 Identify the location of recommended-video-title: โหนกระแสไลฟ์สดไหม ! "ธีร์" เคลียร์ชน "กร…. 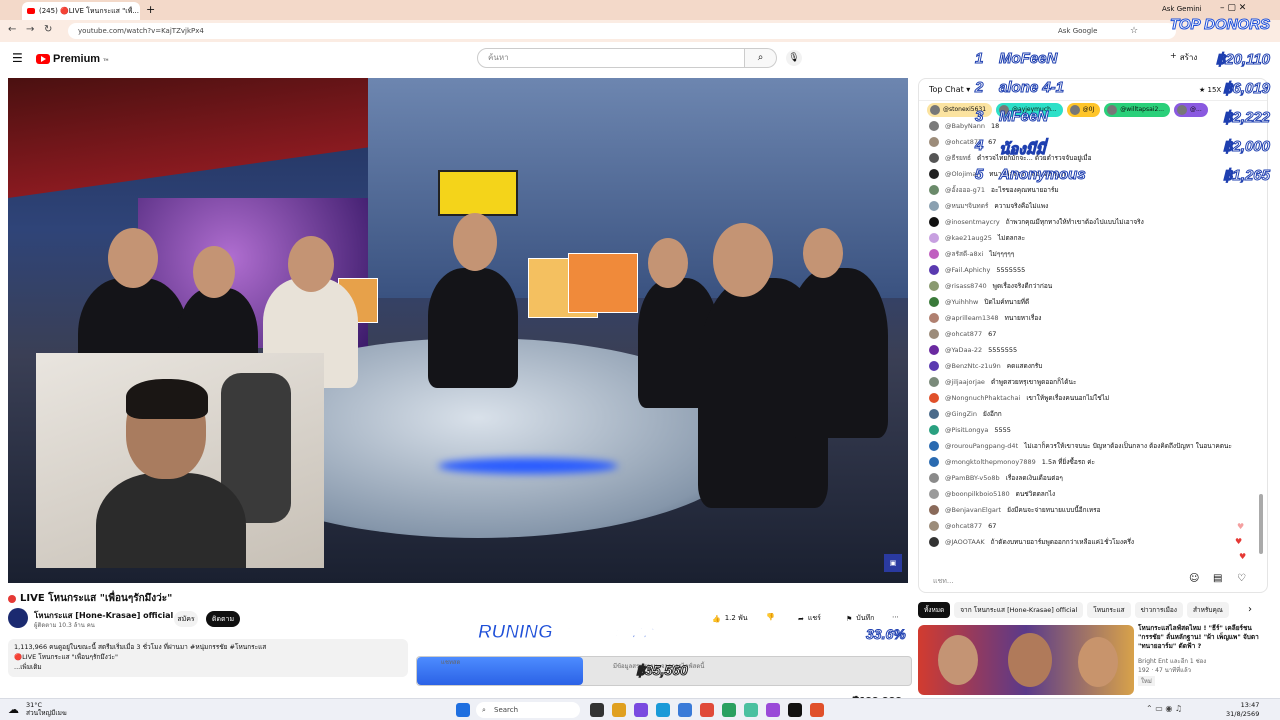
(1203, 637).